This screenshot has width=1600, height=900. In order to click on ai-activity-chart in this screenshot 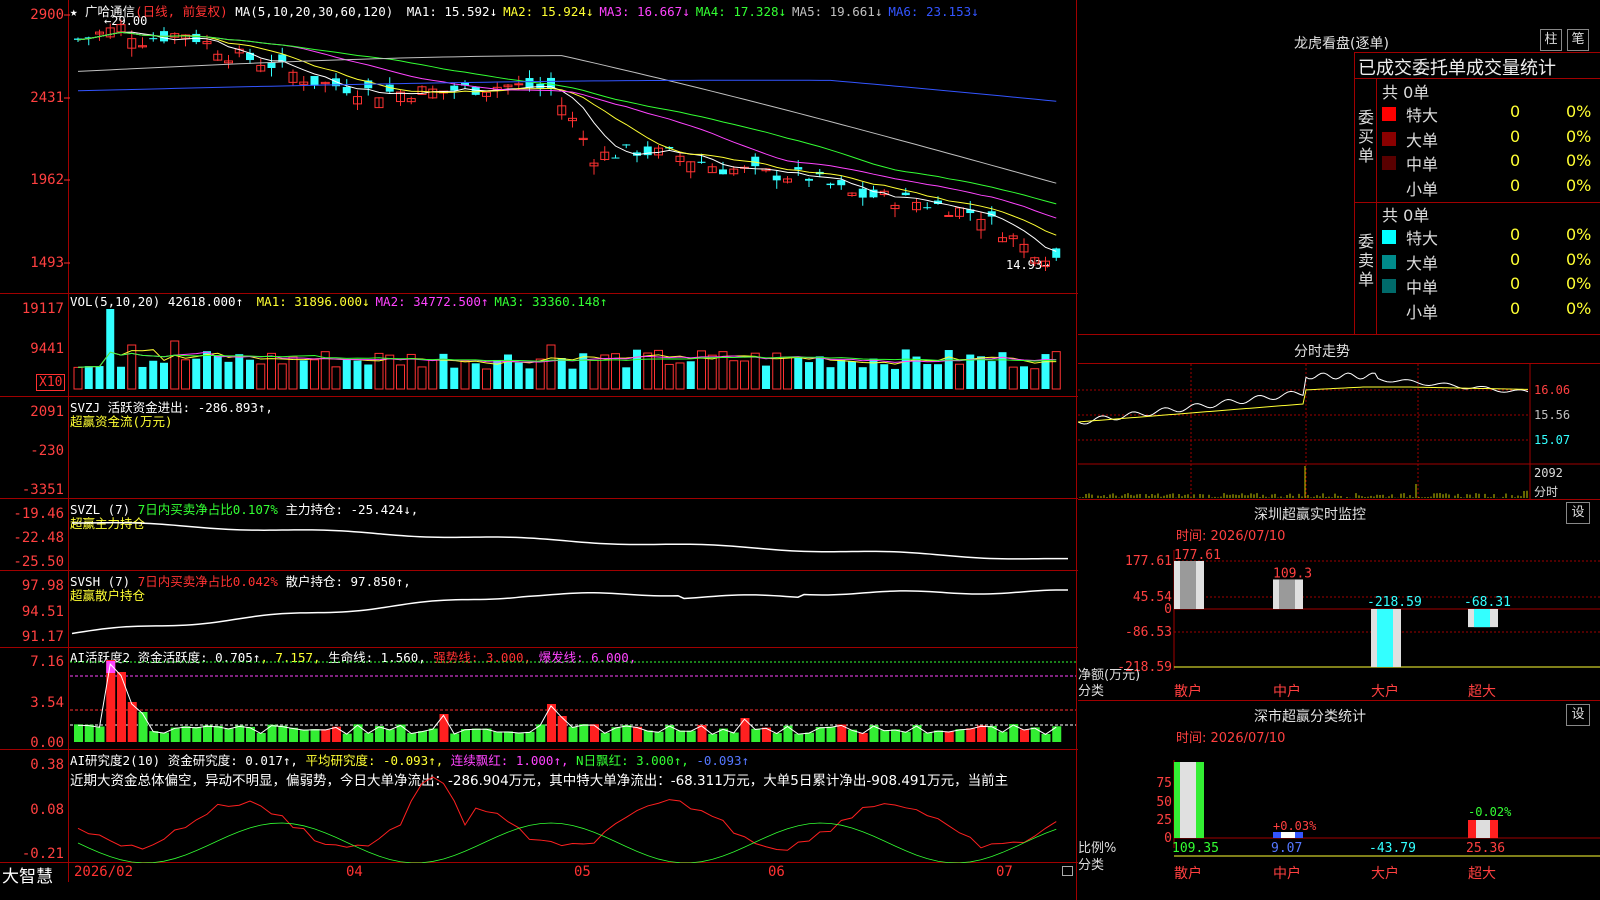, I will do `click(539, 698)`.